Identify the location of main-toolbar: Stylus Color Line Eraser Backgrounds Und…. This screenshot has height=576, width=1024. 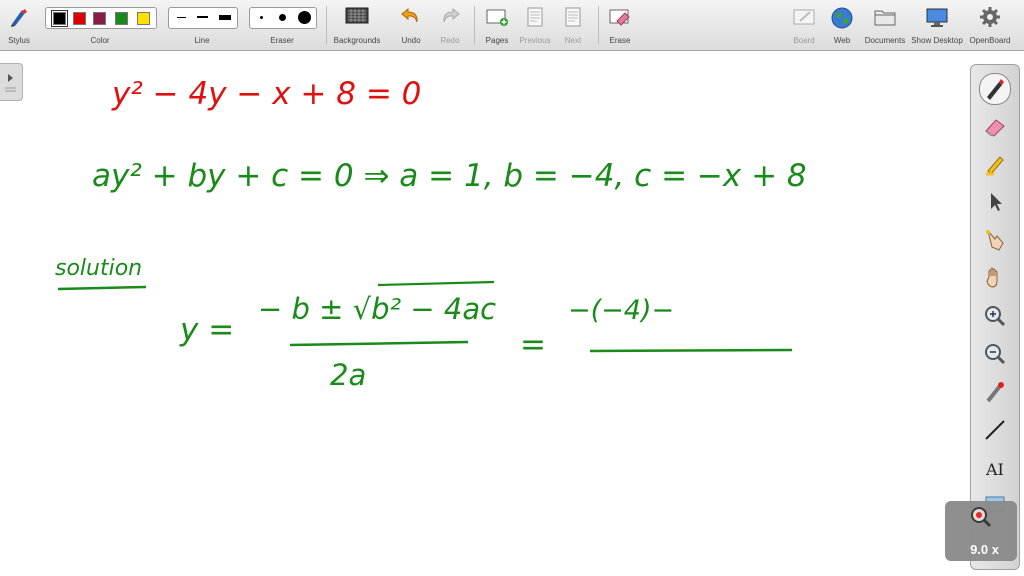
(512, 25).